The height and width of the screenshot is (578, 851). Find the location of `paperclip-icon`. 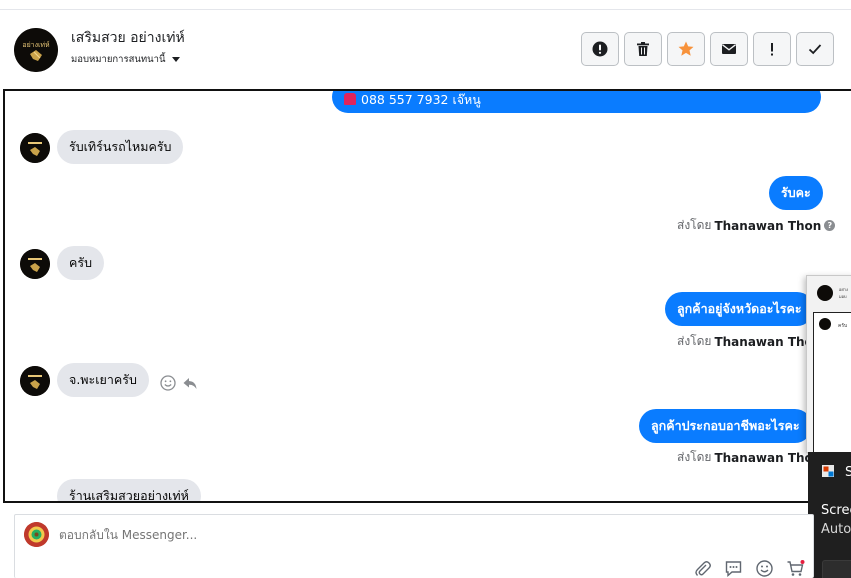

paperclip-icon is located at coordinates (702, 568).